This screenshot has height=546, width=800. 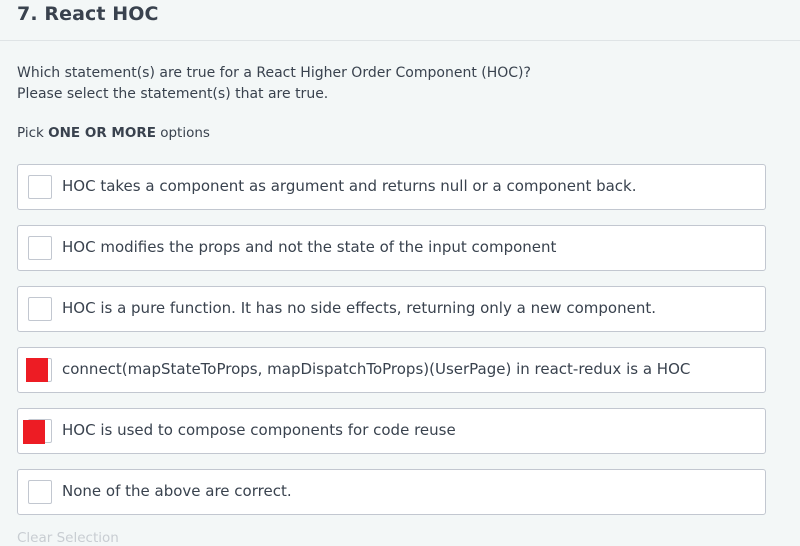 What do you see at coordinates (88, 14) in the screenshot?
I see `question-title: 7. React HOC` at bounding box center [88, 14].